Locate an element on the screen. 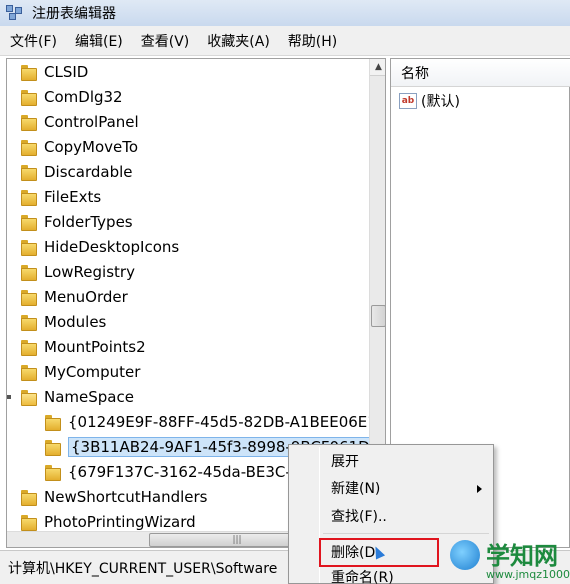  watermark-brand: 学知网 is located at coordinates (522, 556).